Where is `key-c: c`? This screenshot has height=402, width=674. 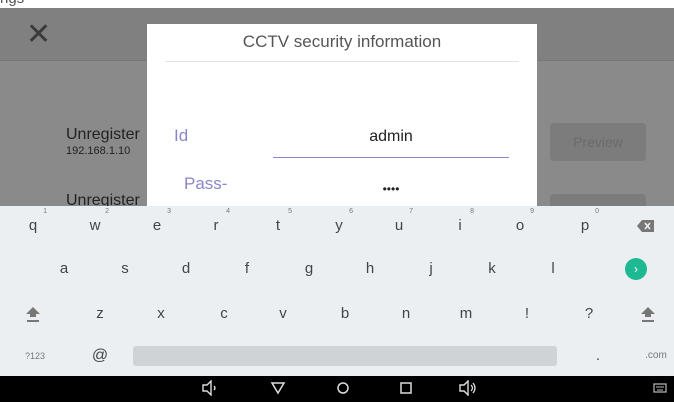 key-c: c is located at coordinates (224, 314).